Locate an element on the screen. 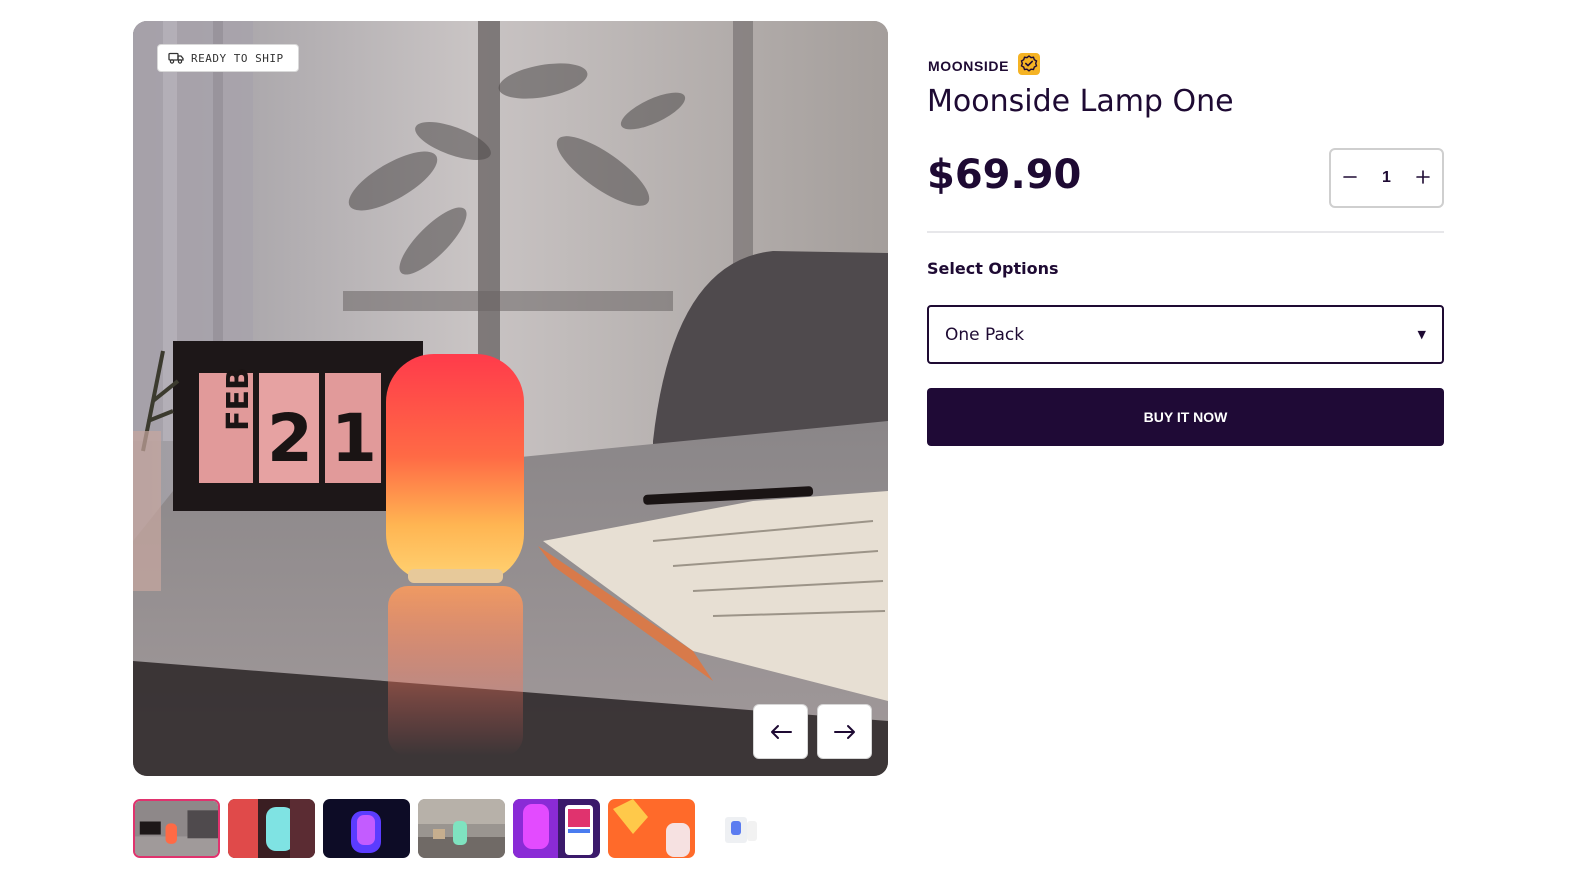  plus-icon is located at coordinates (1423, 178).